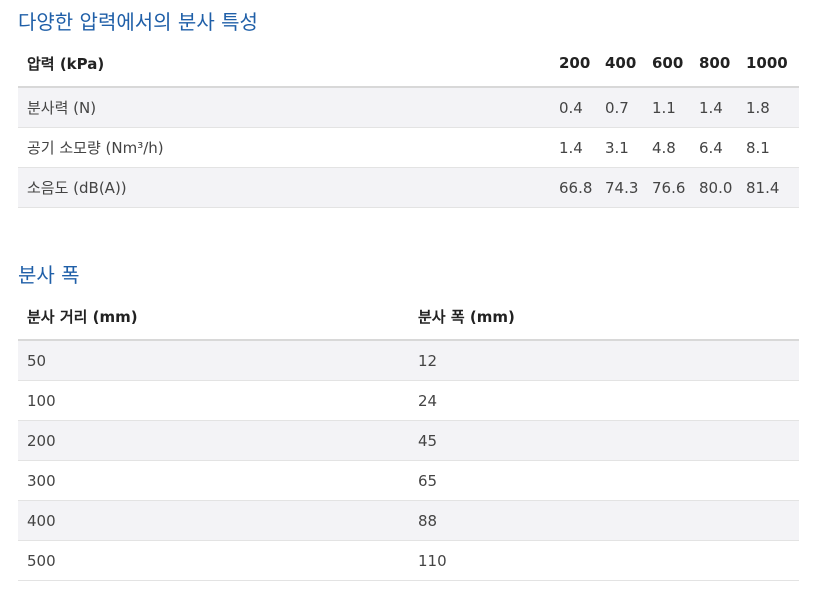 The image size is (826, 589). Describe the element at coordinates (288, 147) in the screenshot. I see `row-label: 공기 소모량 (Nm³/h)` at that location.